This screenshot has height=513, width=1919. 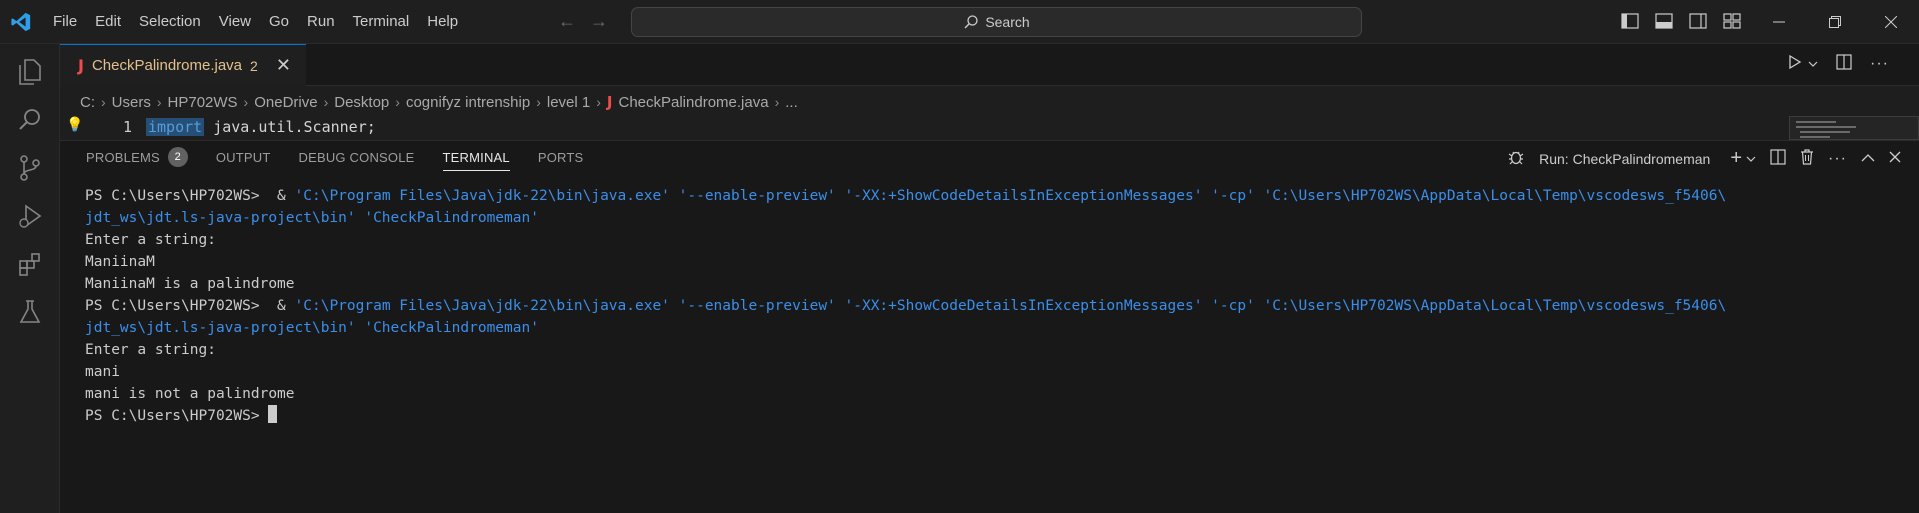 What do you see at coordinates (235, 22) in the screenshot?
I see `menu-view: View` at bounding box center [235, 22].